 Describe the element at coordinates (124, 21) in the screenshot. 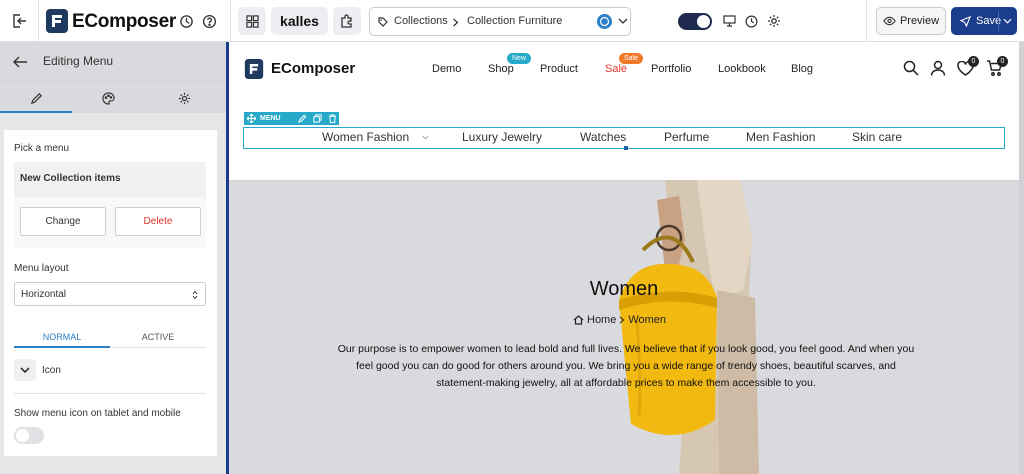

I see `app-name: EComposer` at that location.